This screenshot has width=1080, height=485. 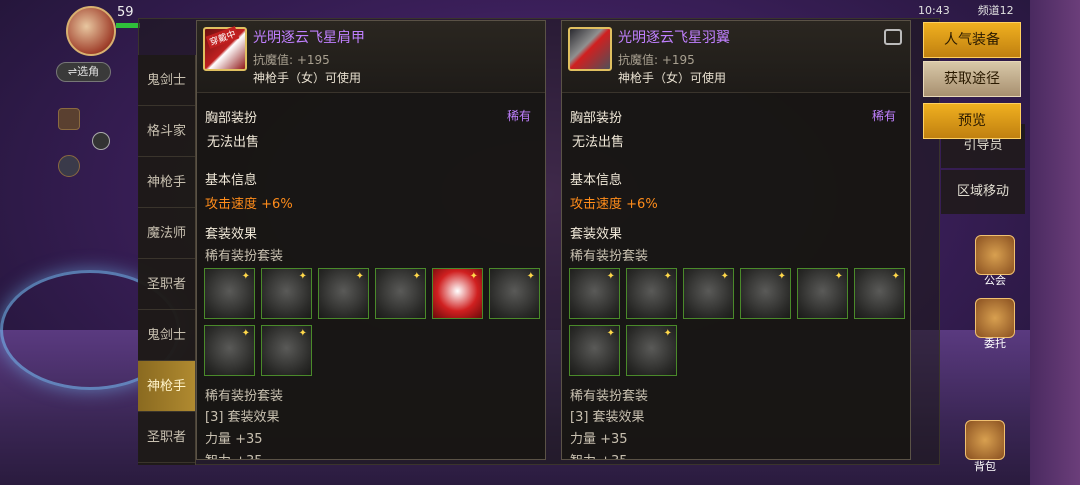 What do you see at coordinates (83, 72) in the screenshot?
I see `switch-role-button: ⇌选角` at bounding box center [83, 72].